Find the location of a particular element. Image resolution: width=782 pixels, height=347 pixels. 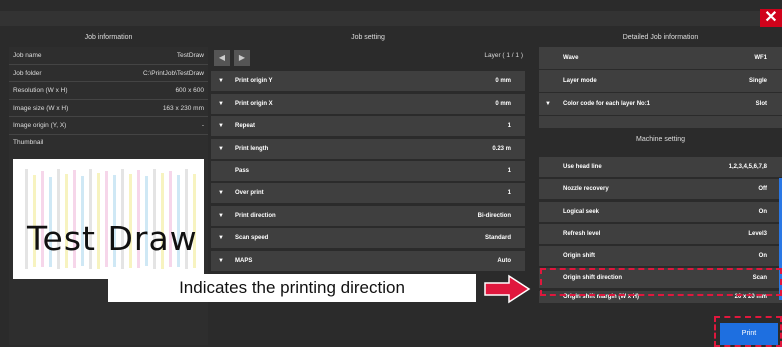

title-bar: ✕ is located at coordinates (391, 13).